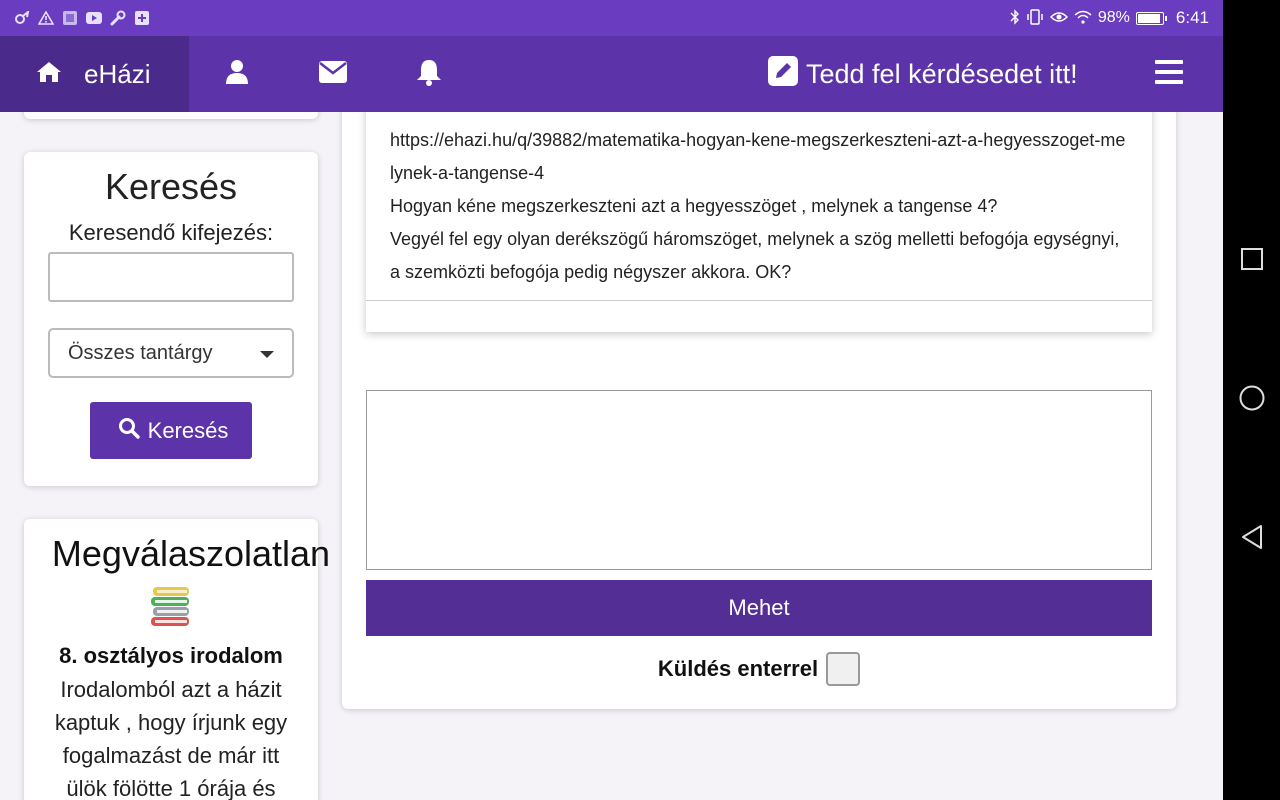 The width and height of the screenshot is (1280, 800). What do you see at coordinates (142, 18) in the screenshot?
I see `plus-box-icon` at bounding box center [142, 18].